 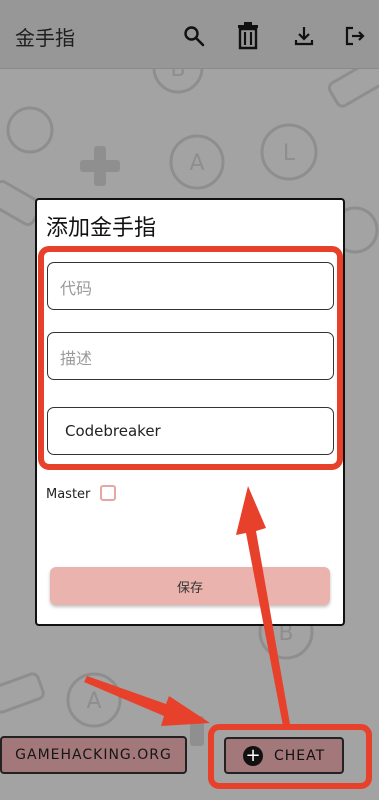 What do you see at coordinates (101, 228) in the screenshot?
I see `dialog-title: 添加金手指` at bounding box center [101, 228].